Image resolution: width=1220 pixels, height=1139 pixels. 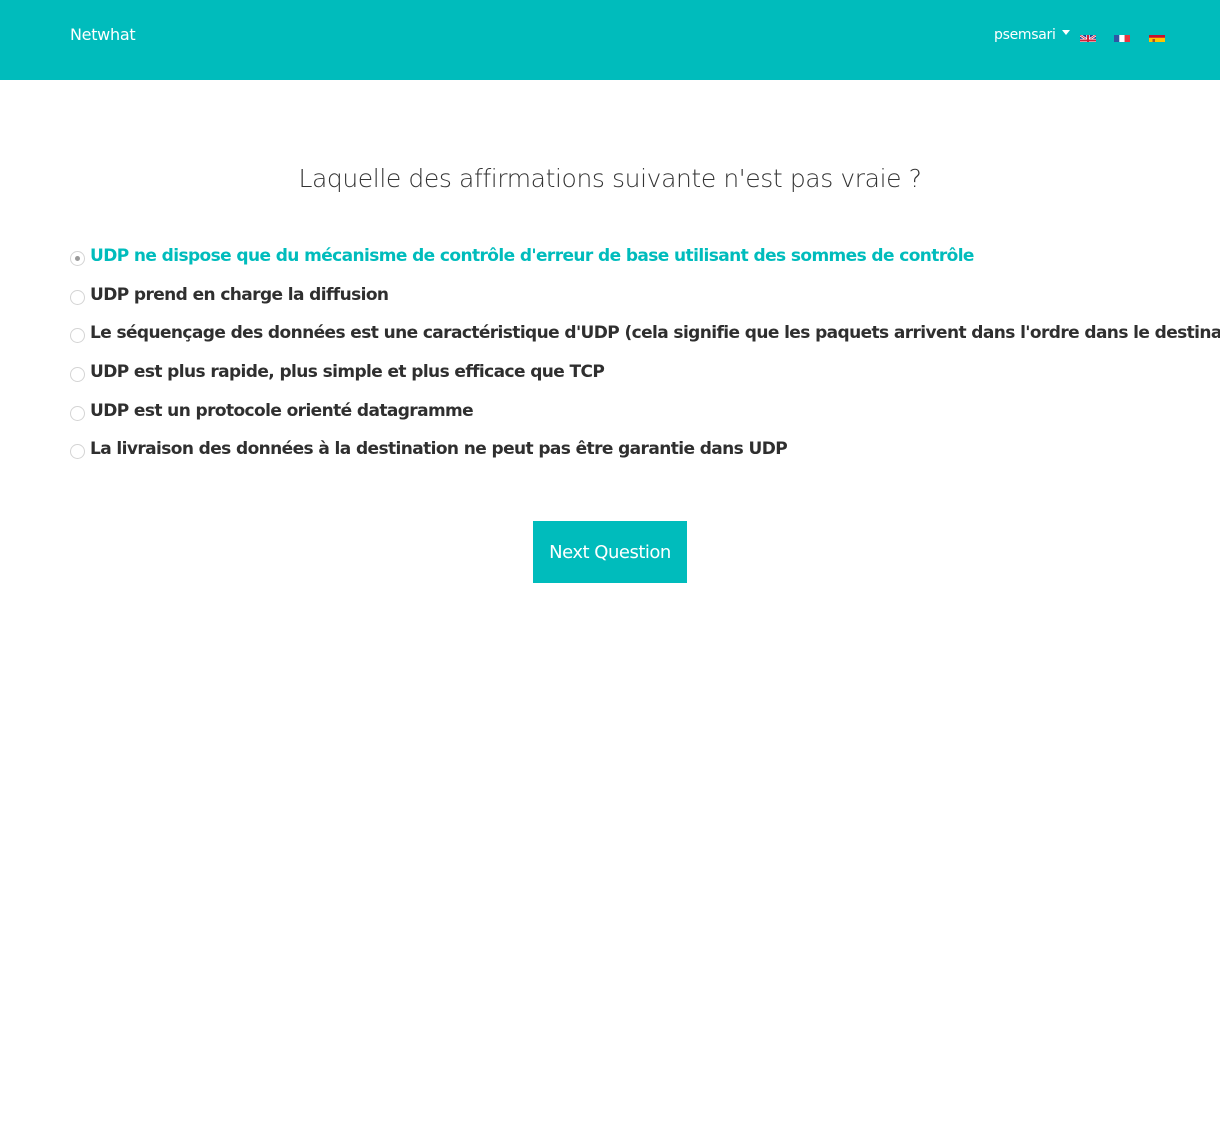 I want to click on user-dropdown: psemsari, so click(x=1032, y=35).